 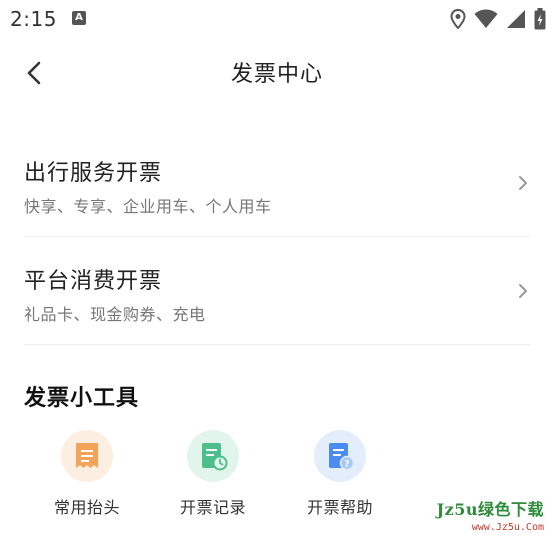 I want to click on status-icons, so click(x=498, y=19).